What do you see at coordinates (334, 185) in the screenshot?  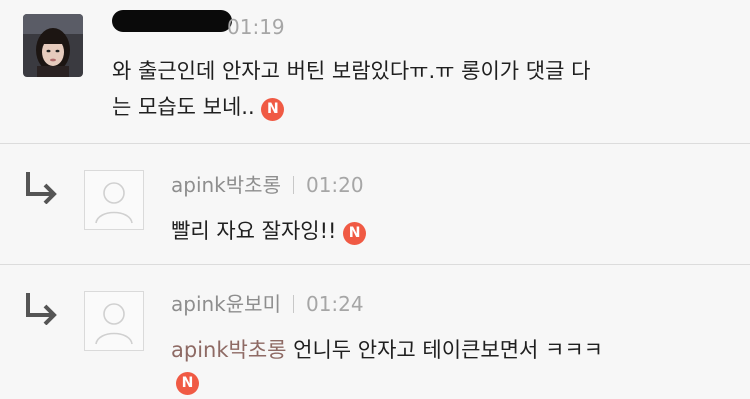 I see `comment-time: 01:20` at bounding box center [334, 185].